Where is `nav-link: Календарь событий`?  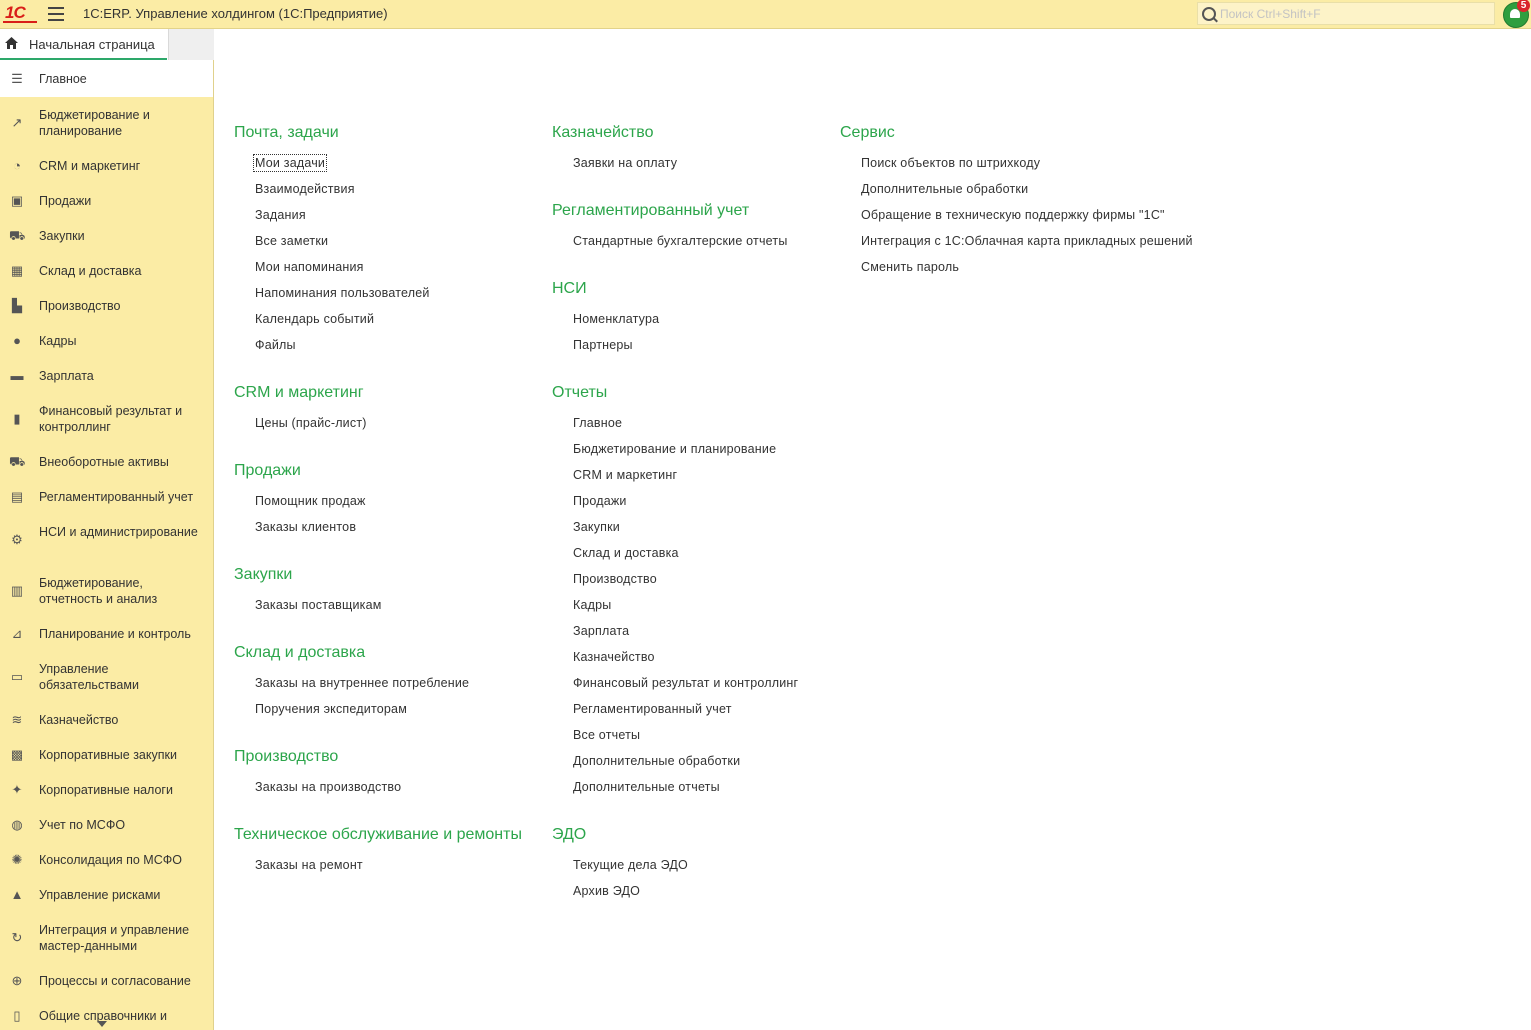 nav-link: Календарь событий is located at coordinates (314, 319).